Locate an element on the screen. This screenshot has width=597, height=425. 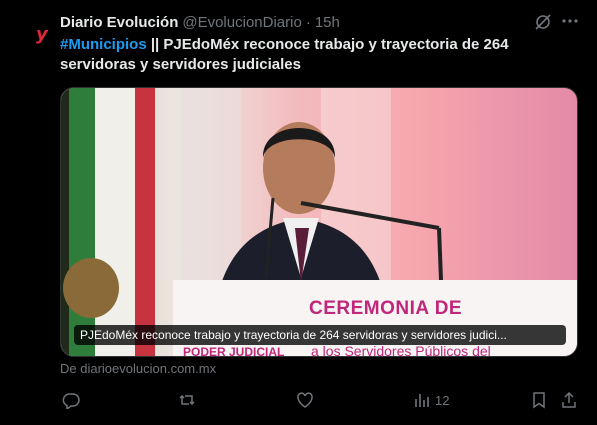
share-icon is located at coordinates (569, 399).